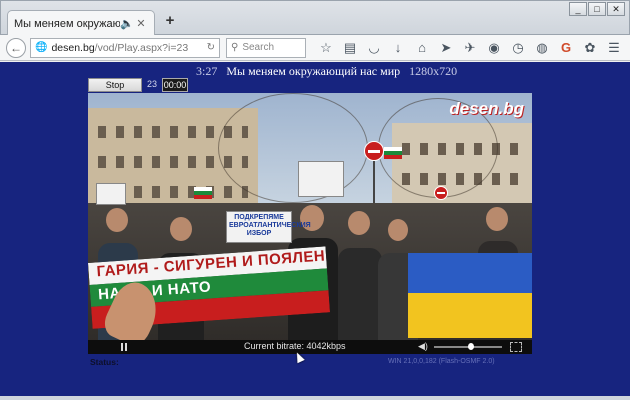 Image resolution: width=630 pixels, height=400 pixels. Describe the element at coordinates (398, 48) in the screenshot. I see `download-icon: ↓` at that location.